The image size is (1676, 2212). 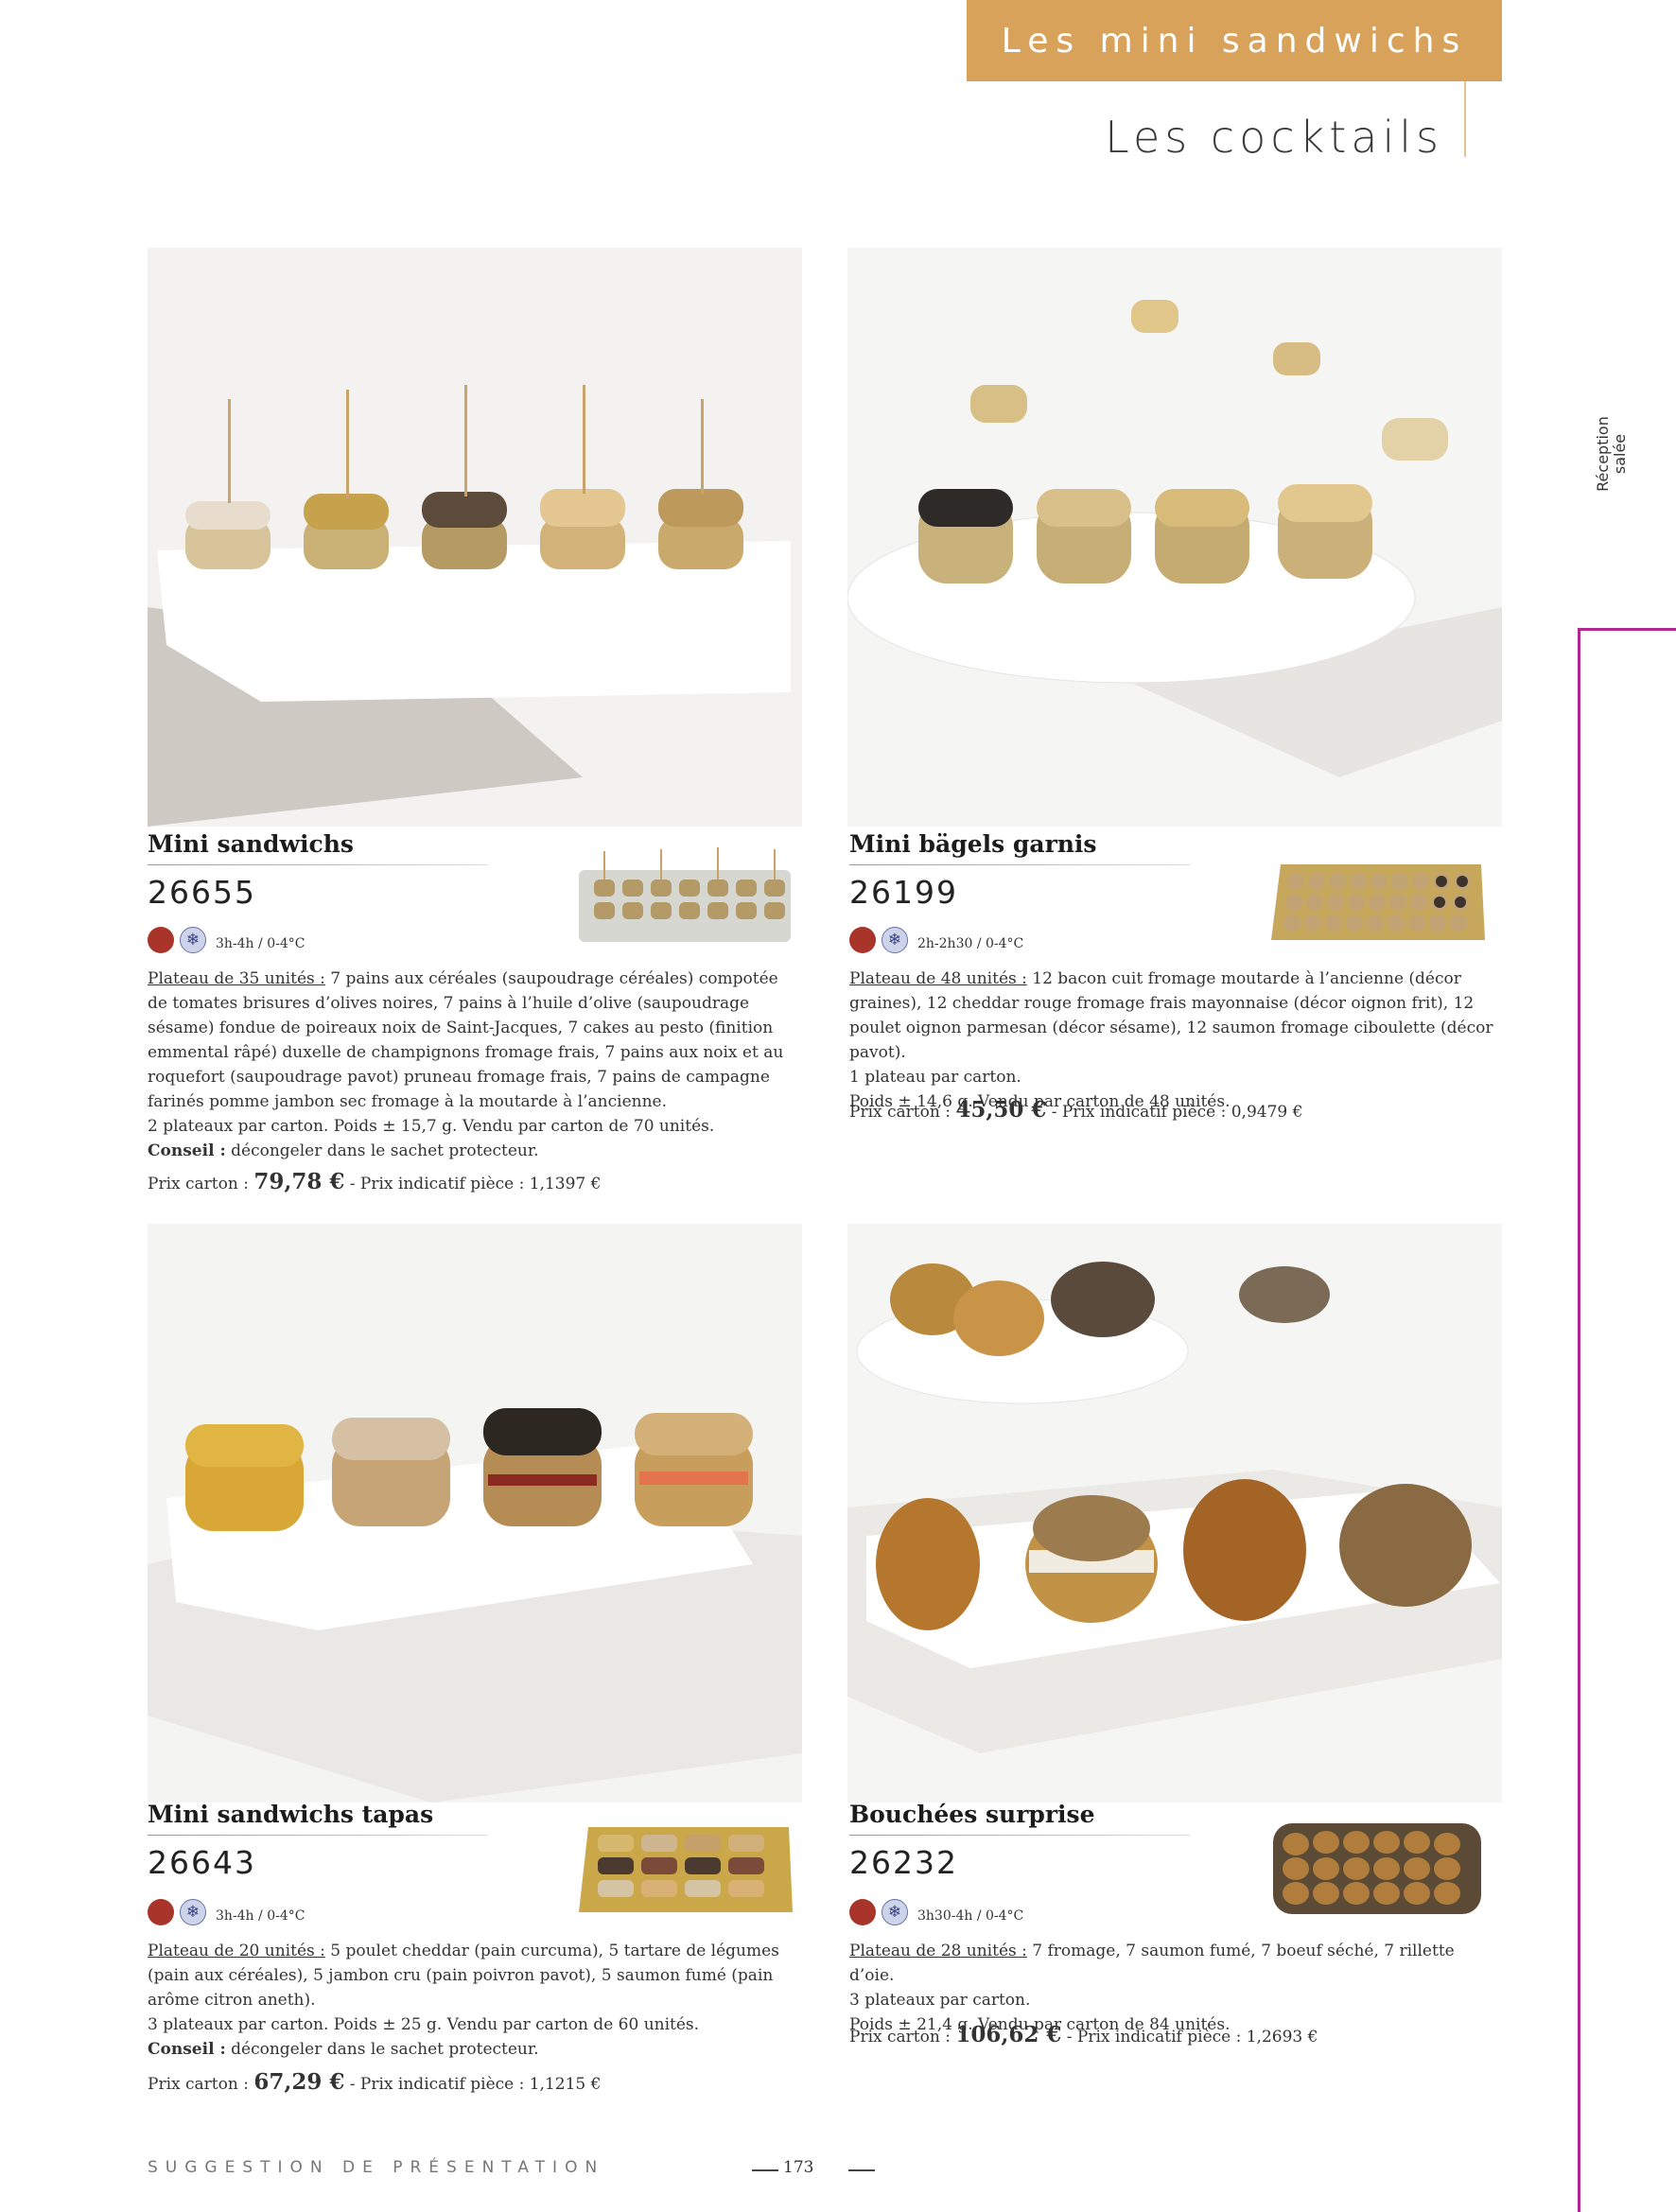 What do you see at coordinates (972, 1814) in the screenshot?
I see `product-name: Bouchées surprise` at bounding box center [972, 1814].